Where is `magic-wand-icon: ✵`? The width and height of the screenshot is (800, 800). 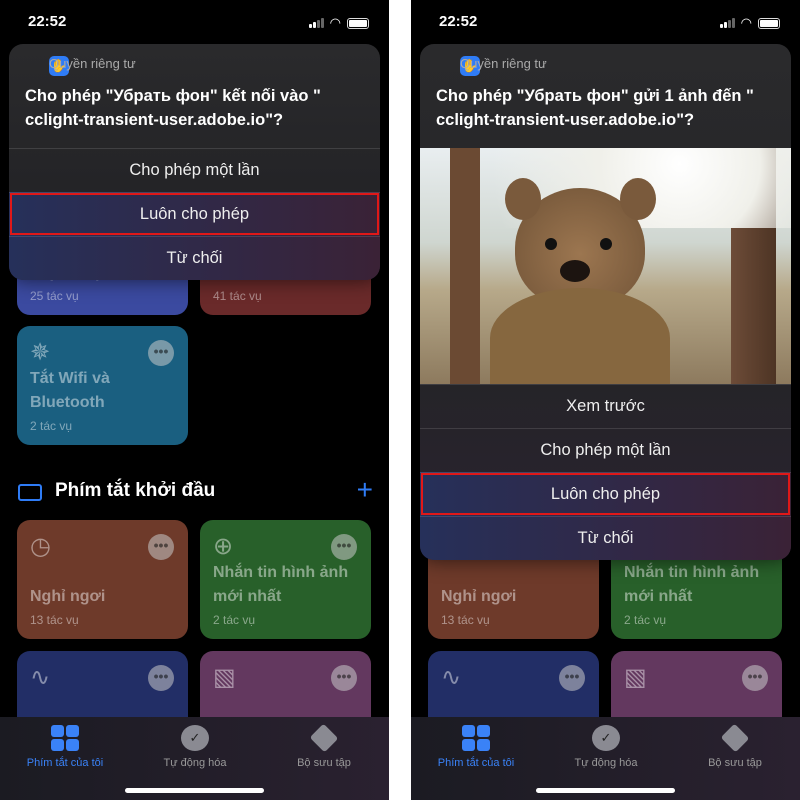 magic-wand-icon: ✵ is located at coordinates (40, 352).